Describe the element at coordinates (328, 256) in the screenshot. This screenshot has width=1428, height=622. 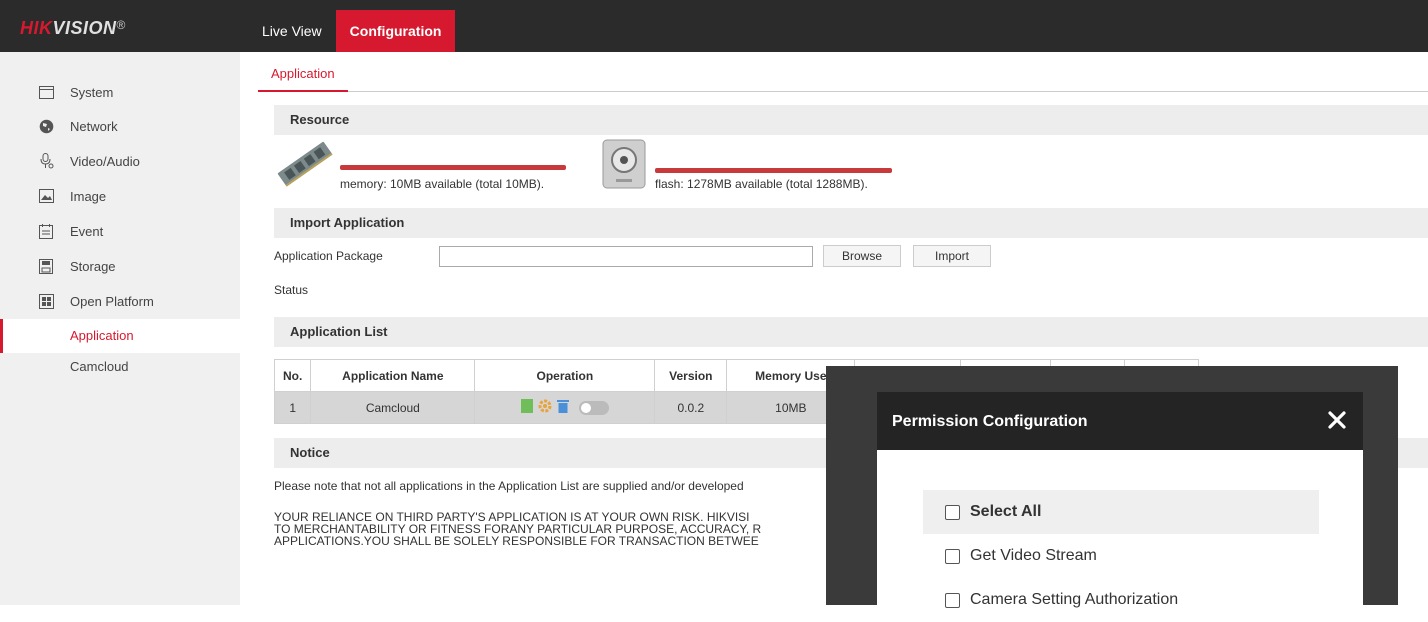
I see `application-package-label: Application Package` at that location.